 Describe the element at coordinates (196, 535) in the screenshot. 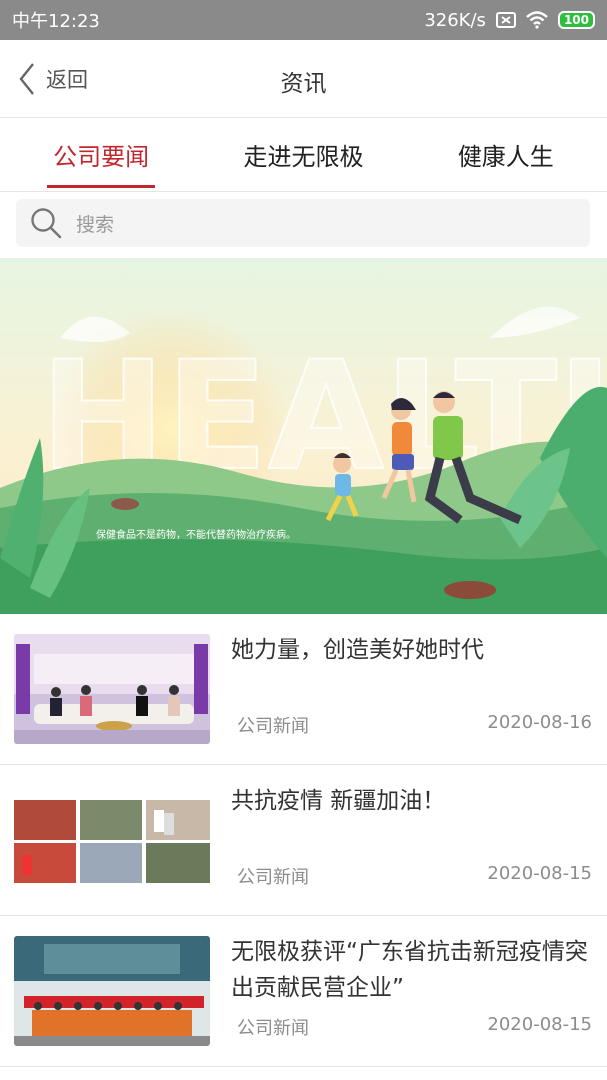

I see `banner-disclaimer: 保健食品不是药物，不能代替药物治疗疾病。` at that location.